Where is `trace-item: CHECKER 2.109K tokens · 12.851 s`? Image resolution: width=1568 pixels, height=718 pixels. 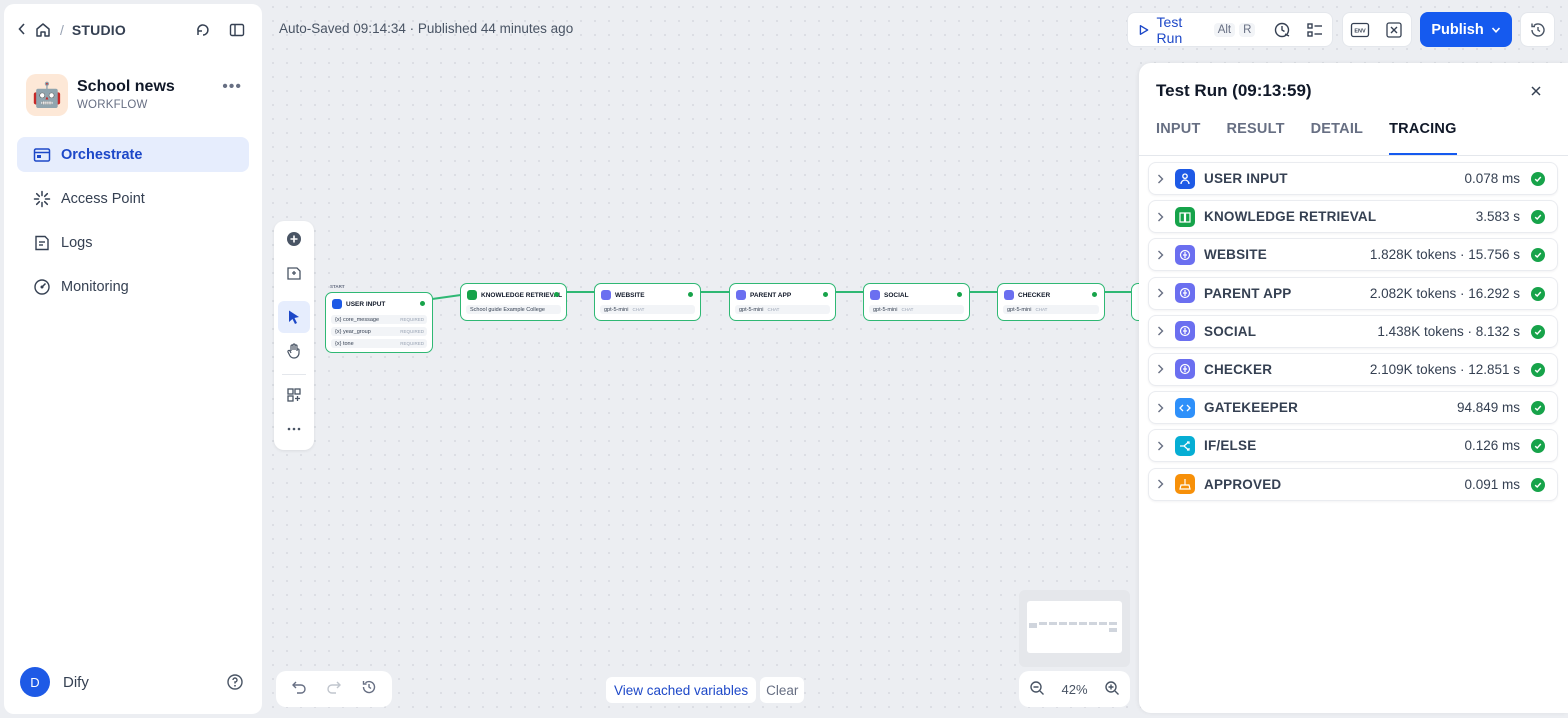
trace-item: CHECKER 2.109K tokens · 12.851 s is located at coordinates (1353, 369).